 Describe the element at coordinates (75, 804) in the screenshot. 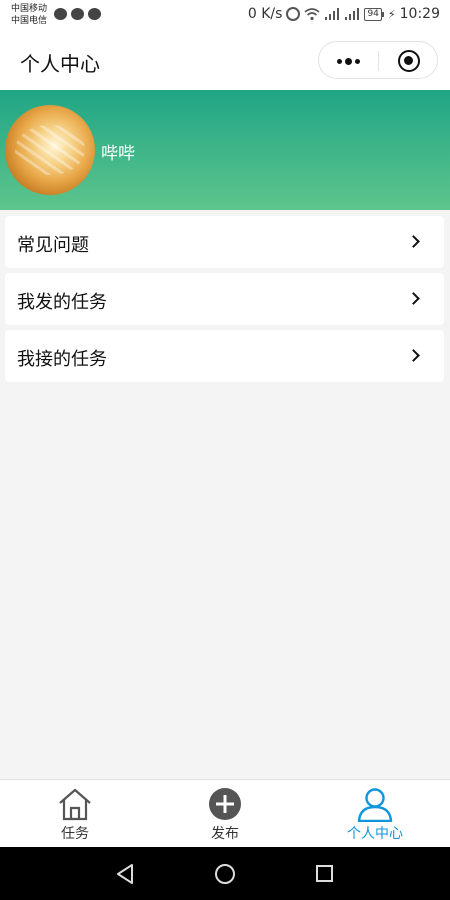

I see `home-icon` at that location.